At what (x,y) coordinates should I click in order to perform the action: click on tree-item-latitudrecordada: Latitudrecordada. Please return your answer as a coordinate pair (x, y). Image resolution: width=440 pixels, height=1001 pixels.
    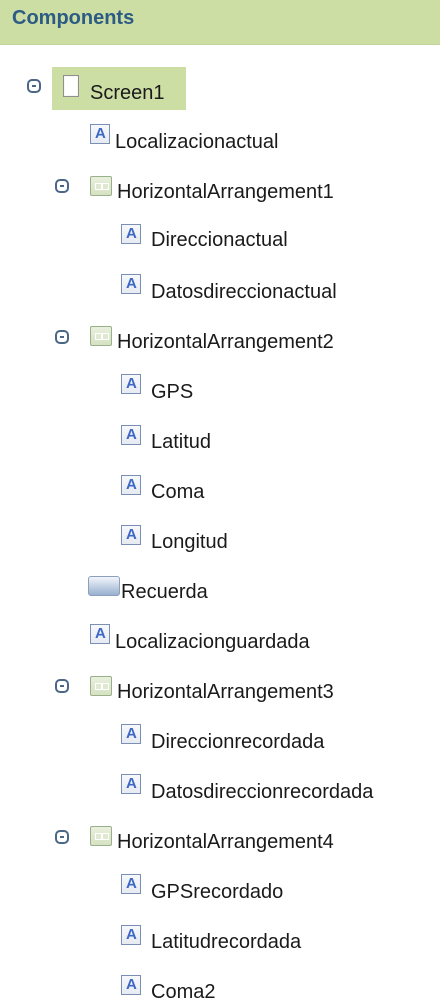
    Looking at the image, I should click on (226, 942).